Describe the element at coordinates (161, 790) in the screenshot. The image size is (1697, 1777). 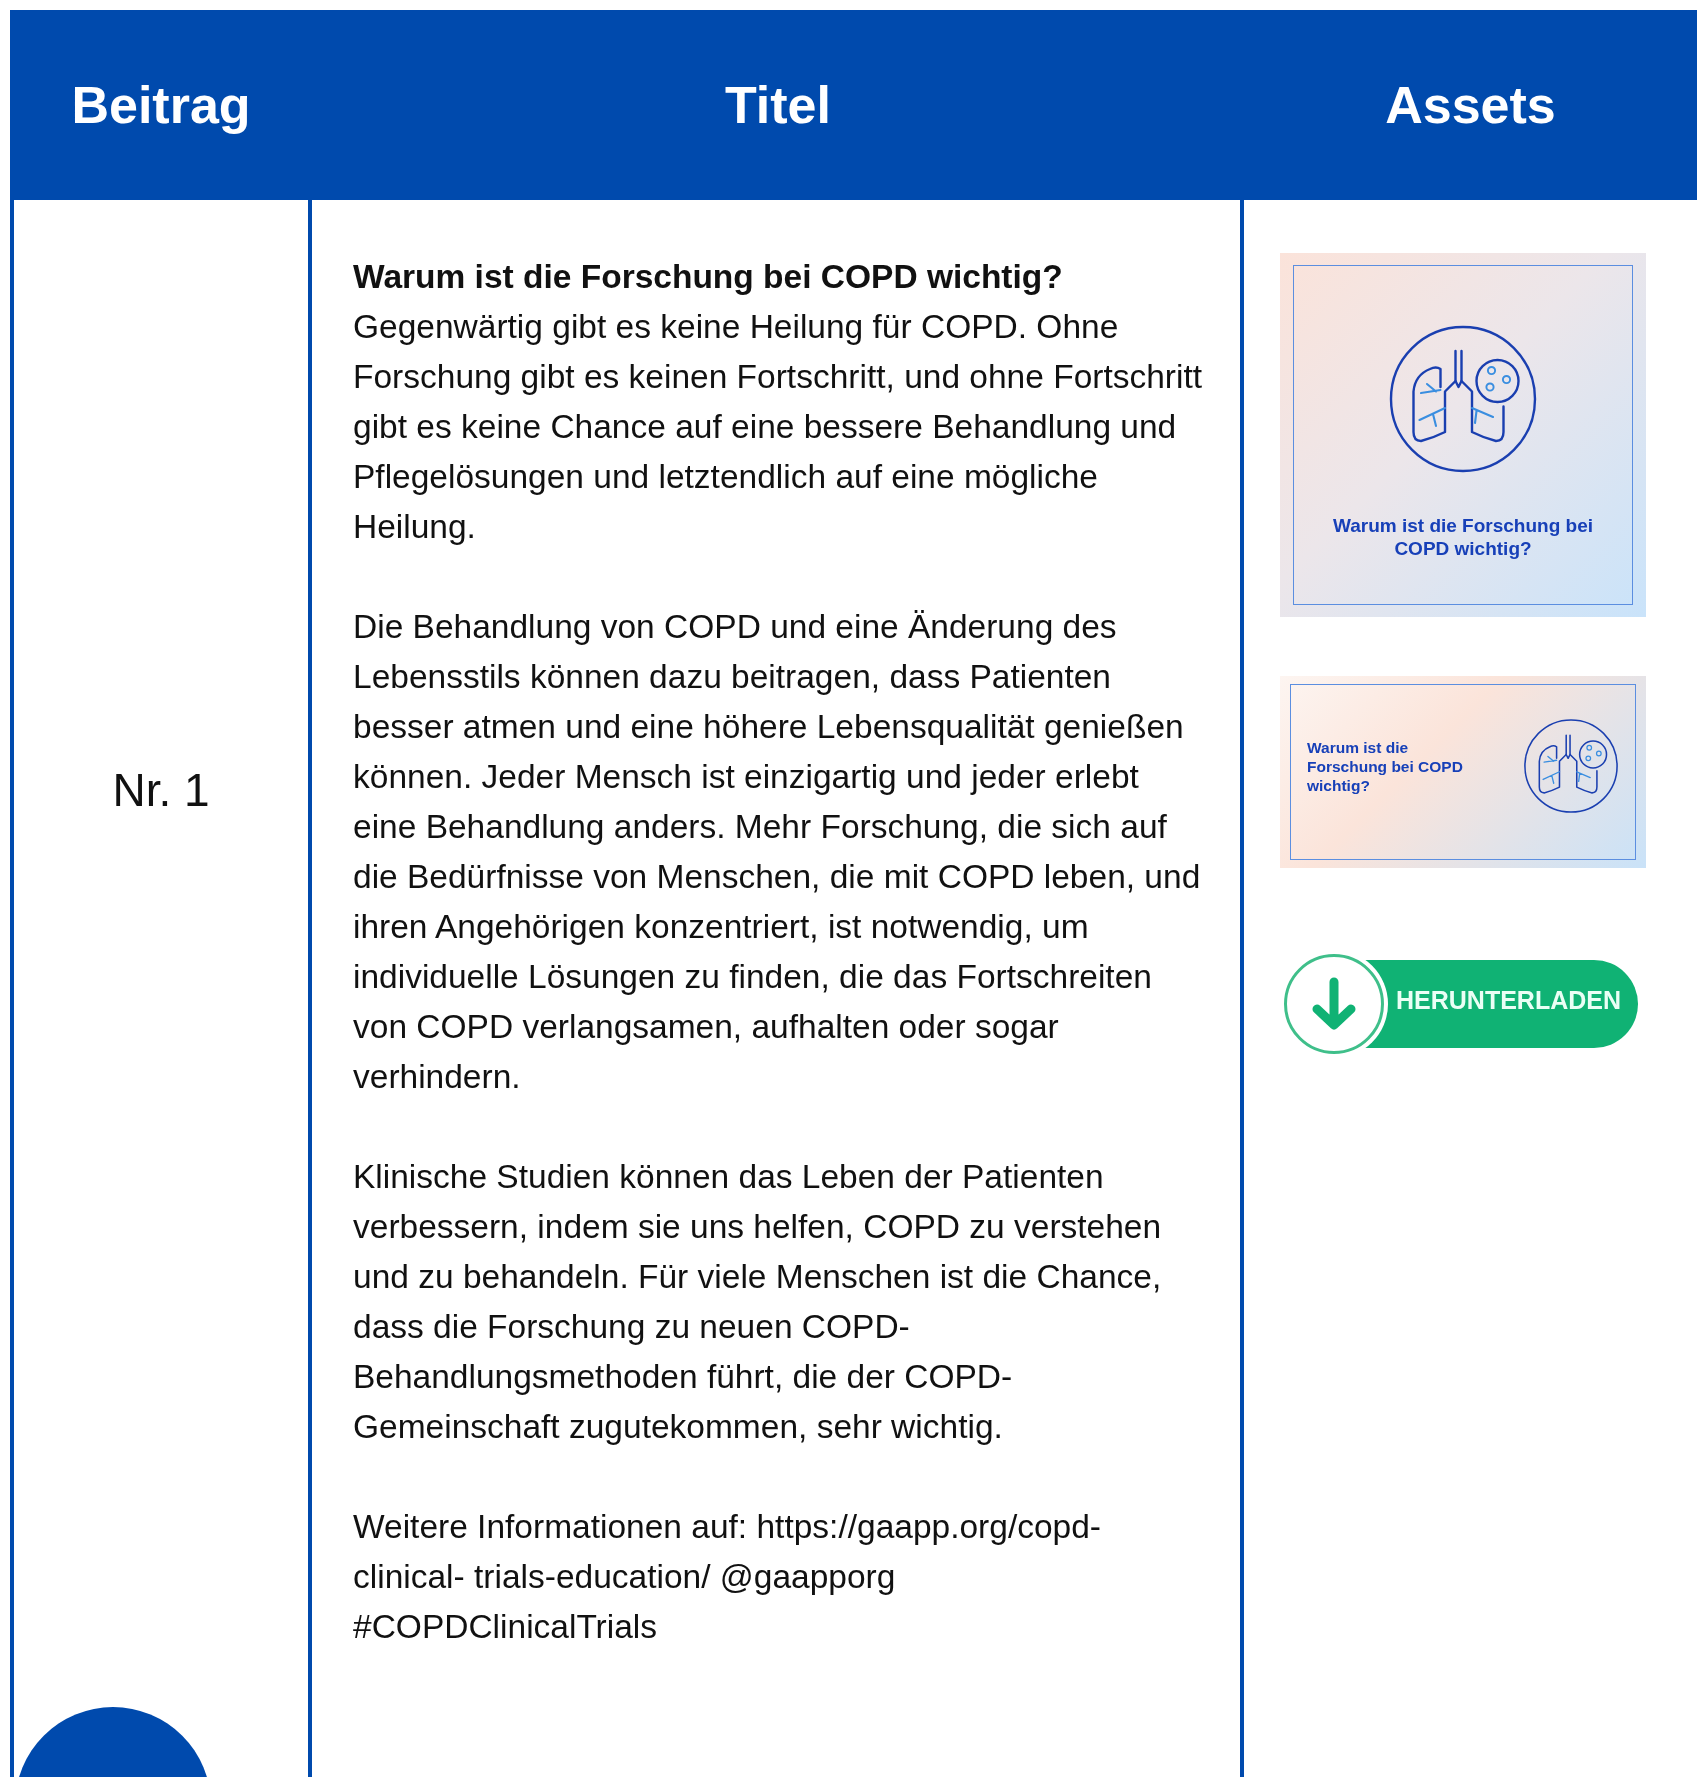
I see `post-number: Nr. 1` at that location.